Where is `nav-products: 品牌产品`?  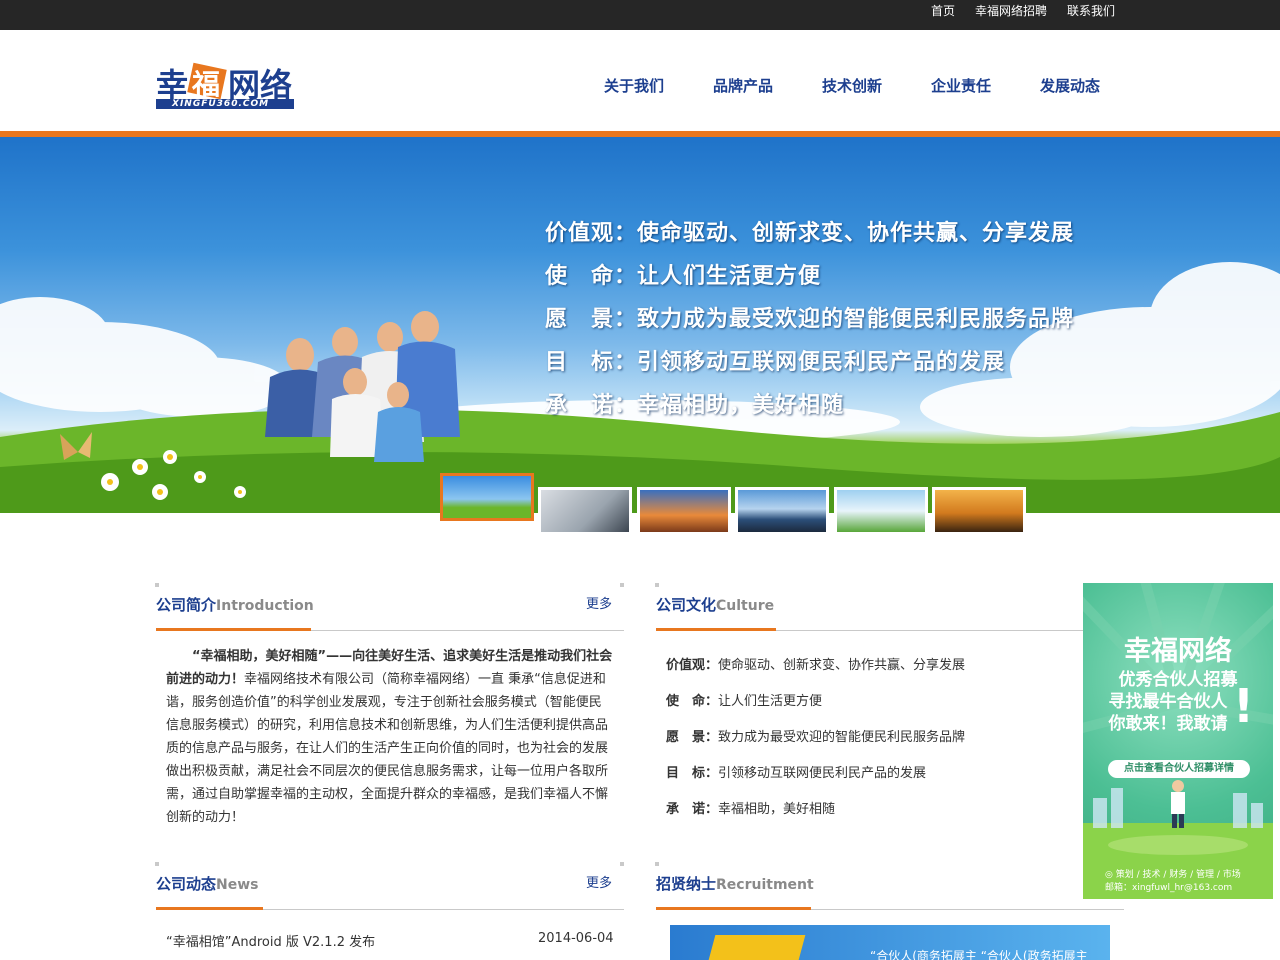
nav-products: 品牌产品 is located at coordinates (743, 85).